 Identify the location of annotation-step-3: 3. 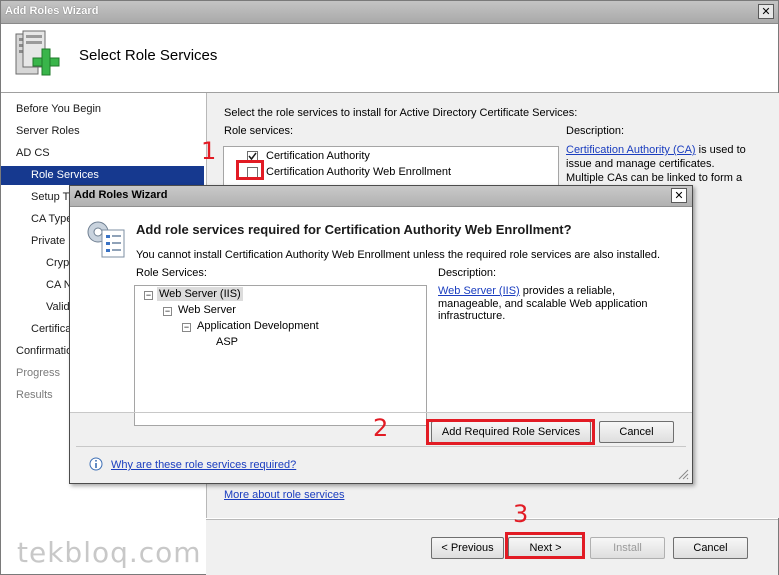
(521, 514).